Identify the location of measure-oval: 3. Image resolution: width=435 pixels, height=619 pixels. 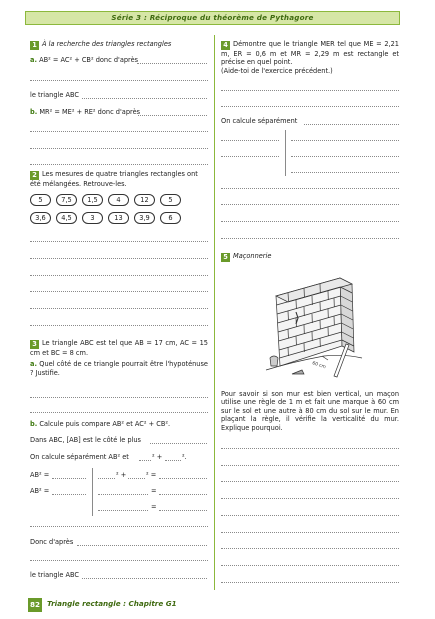
(92, 218).